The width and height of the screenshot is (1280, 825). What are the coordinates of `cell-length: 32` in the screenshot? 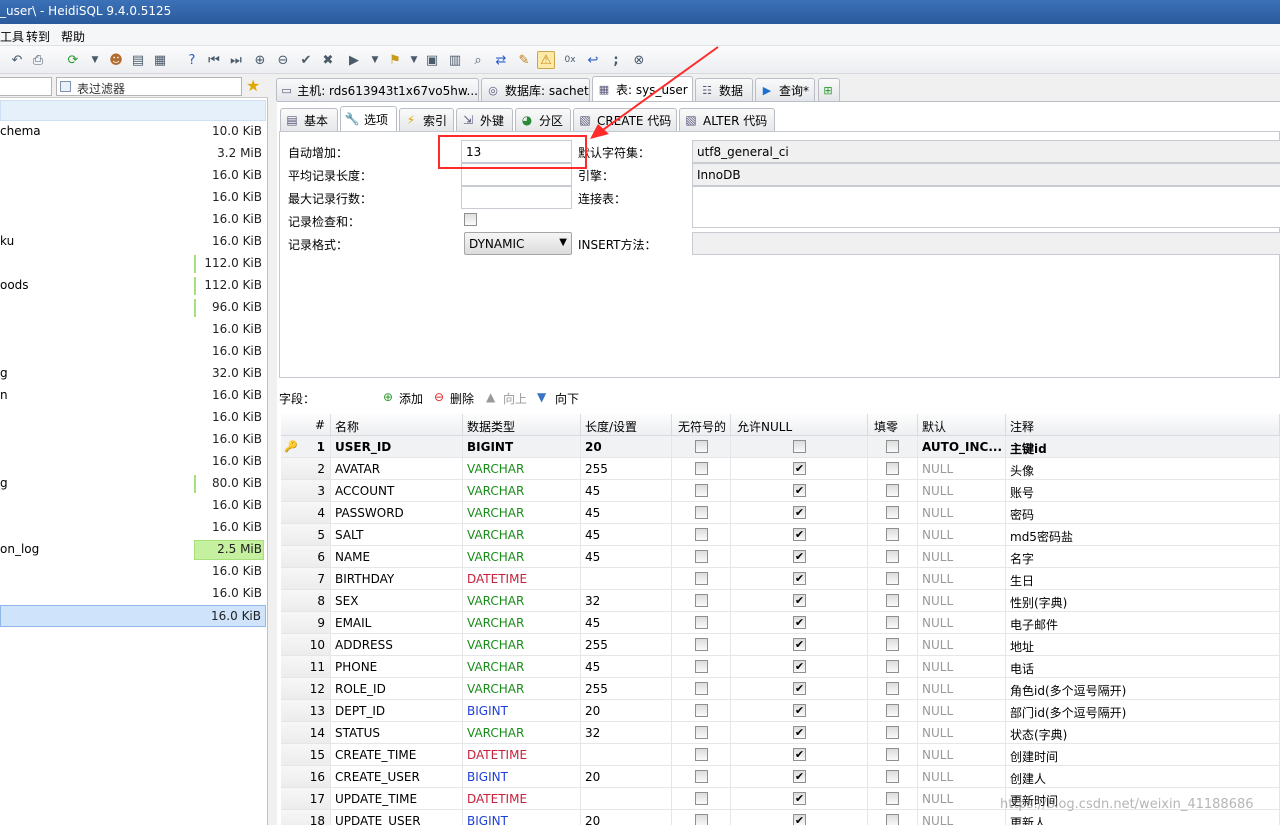 It's located at (626, 601).